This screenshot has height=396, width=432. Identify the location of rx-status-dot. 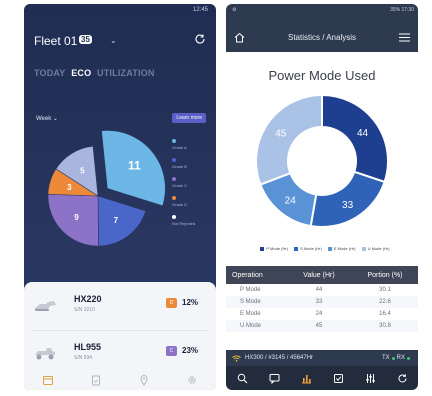
(408, 358).